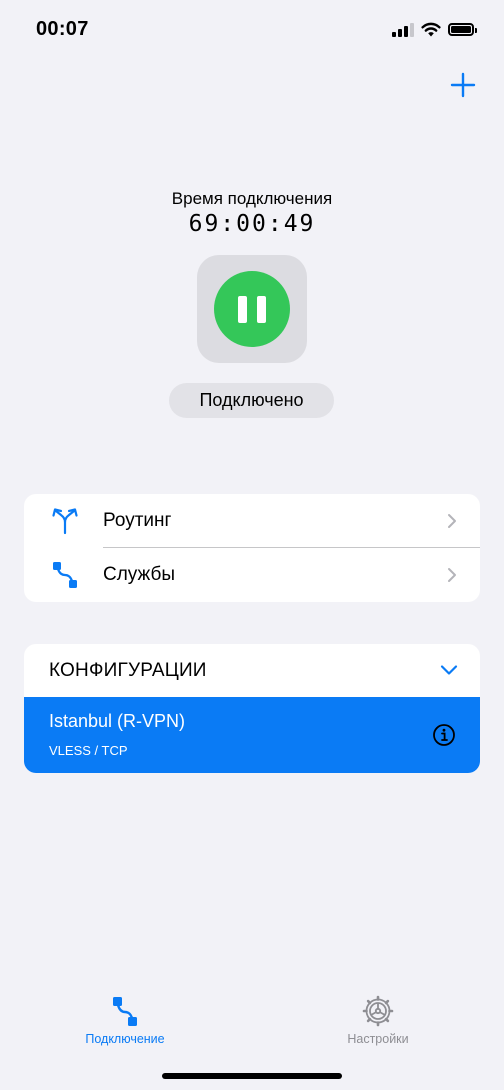  I want to click on battery-icon, so click(462, 29).